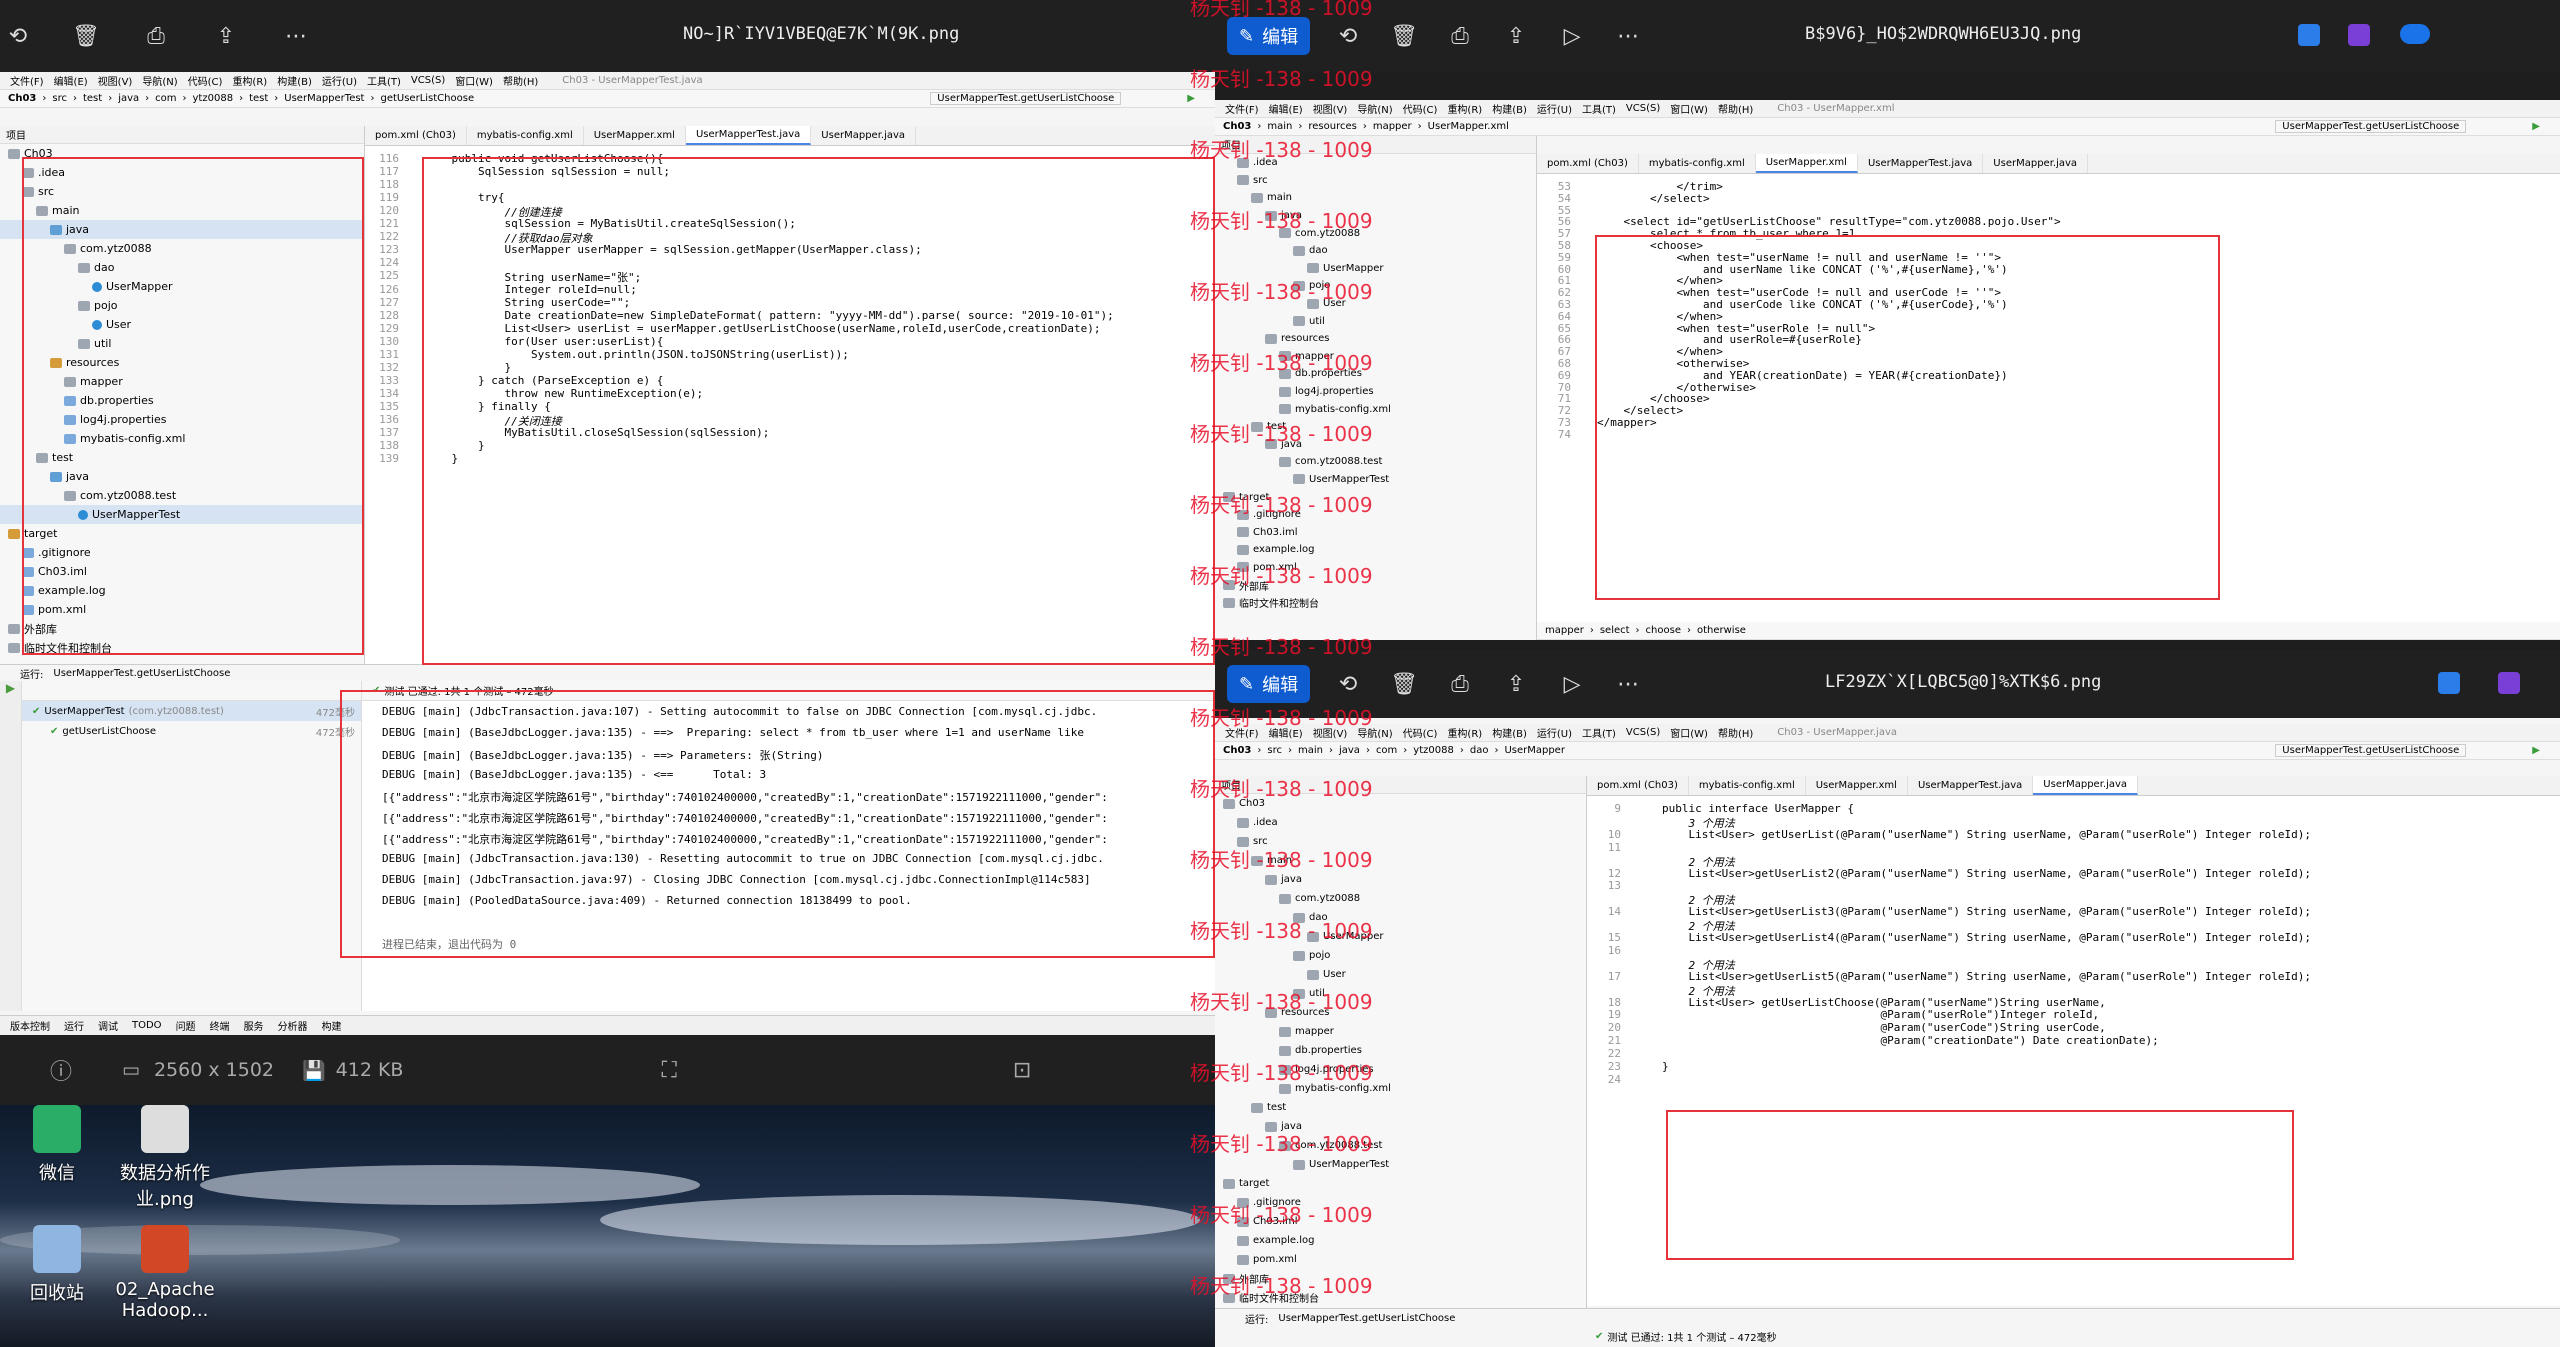 This screenshot has height=1347, width=2560. Describe the element at coordinates (57, 1145) in the screenshot. I see `desktop-icon: 微信` at that location.